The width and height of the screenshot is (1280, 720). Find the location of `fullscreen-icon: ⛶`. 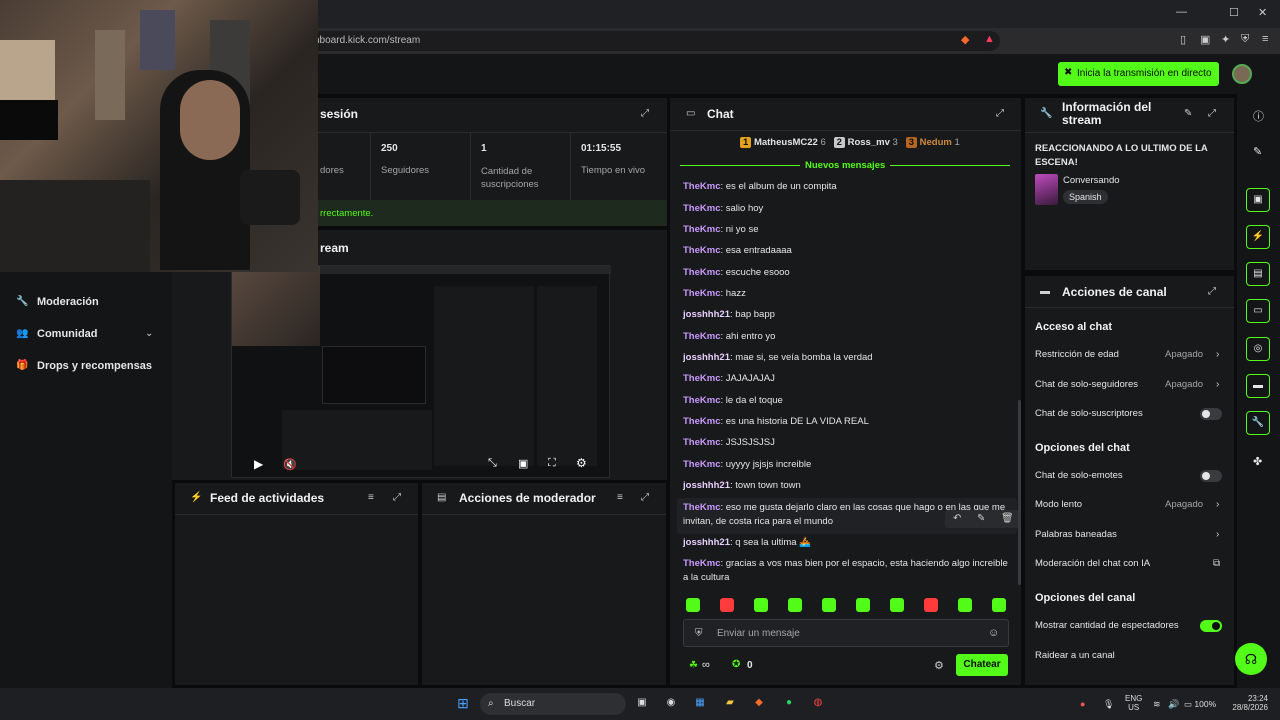

fullscreen-icon: ⛶ is located at coordinates (552, 463).